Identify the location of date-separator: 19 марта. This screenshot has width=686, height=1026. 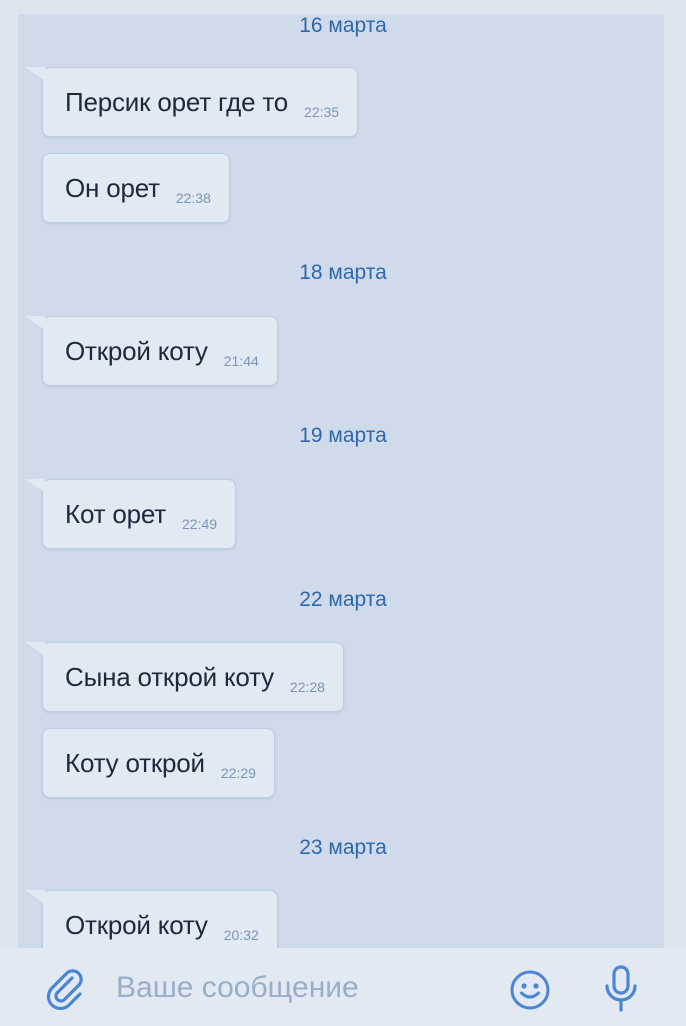
(343, 435).